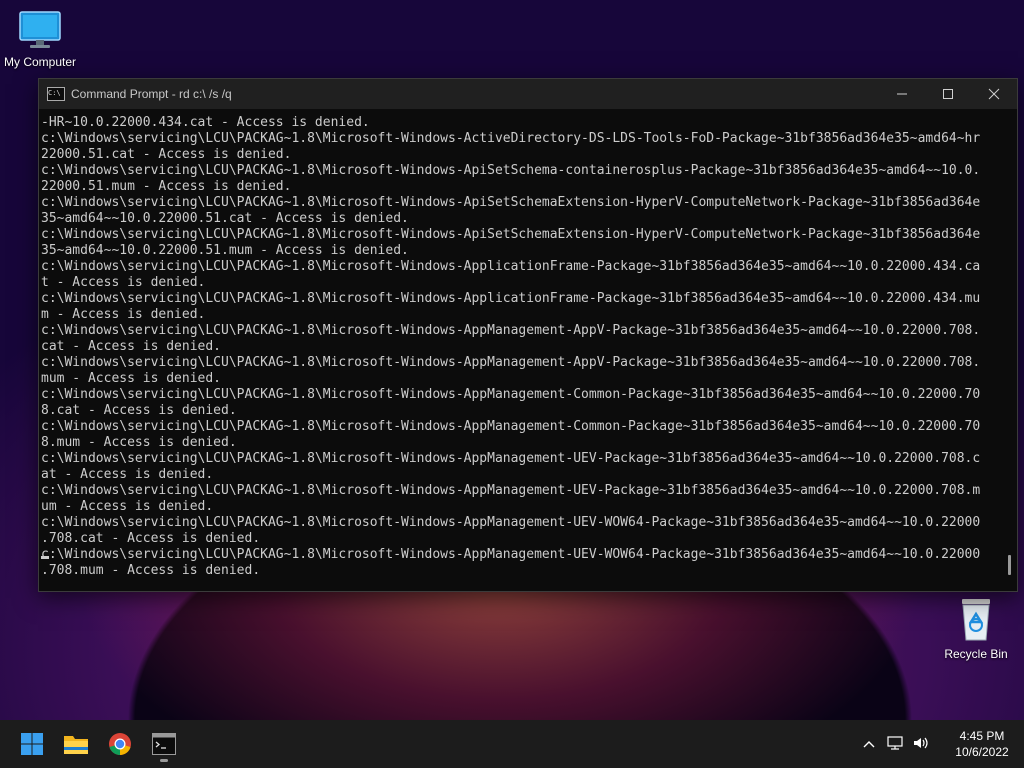 Image resolution: width=1024 pixels, height=768 pixels. I want to click on clock-time: 4:45 PM, so click(982, 736).